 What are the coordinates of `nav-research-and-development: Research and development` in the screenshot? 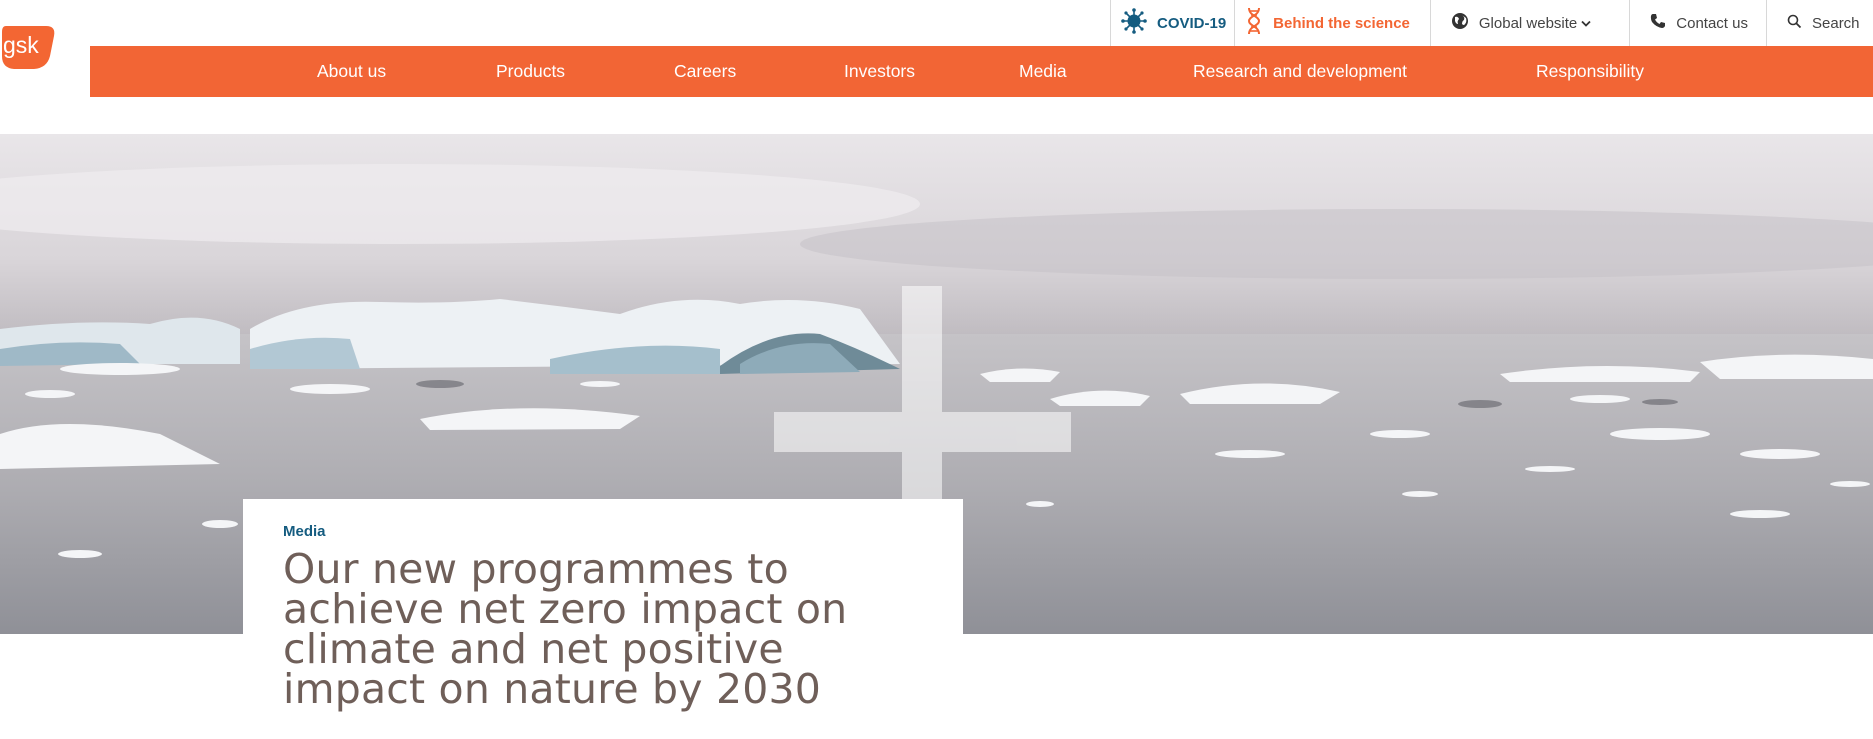 It's located at (1300, 71).